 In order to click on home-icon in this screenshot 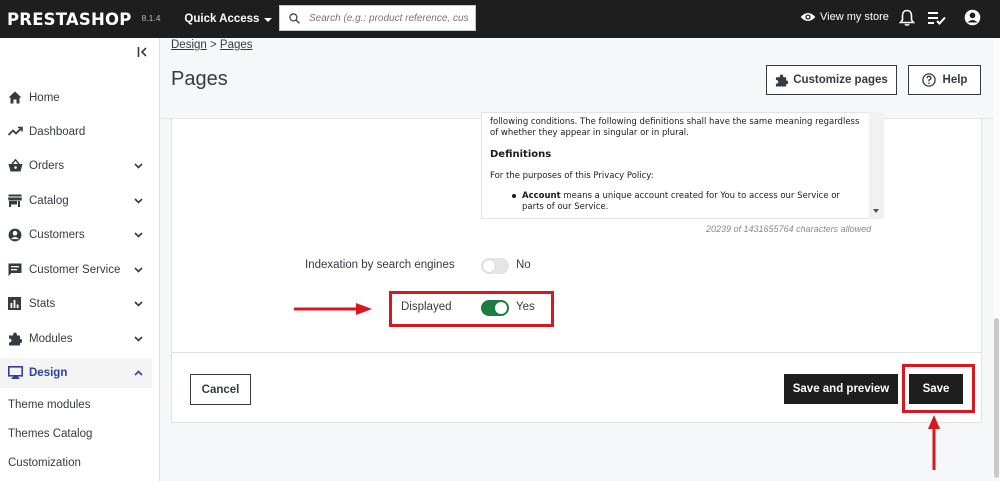, I will do `click(15, 97)`.